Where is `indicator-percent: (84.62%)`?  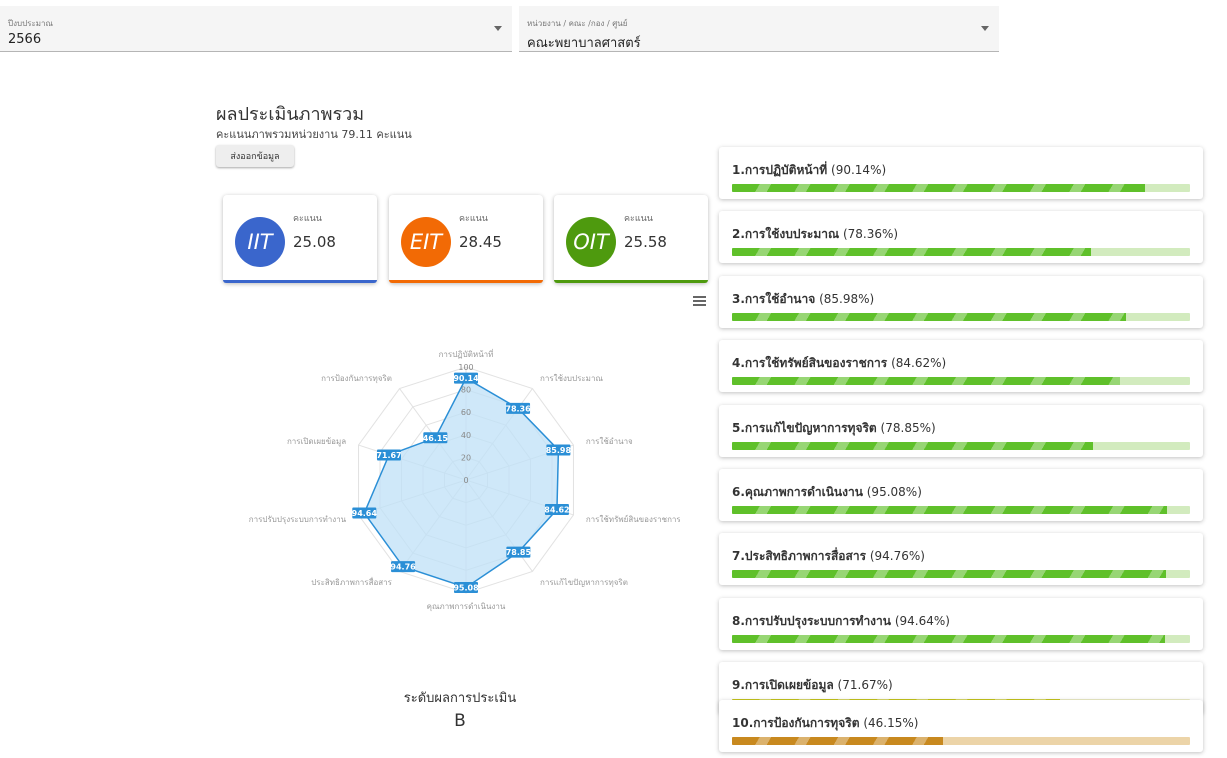 indicator-percent: (84.62%) is located at coordinates (919, 363).